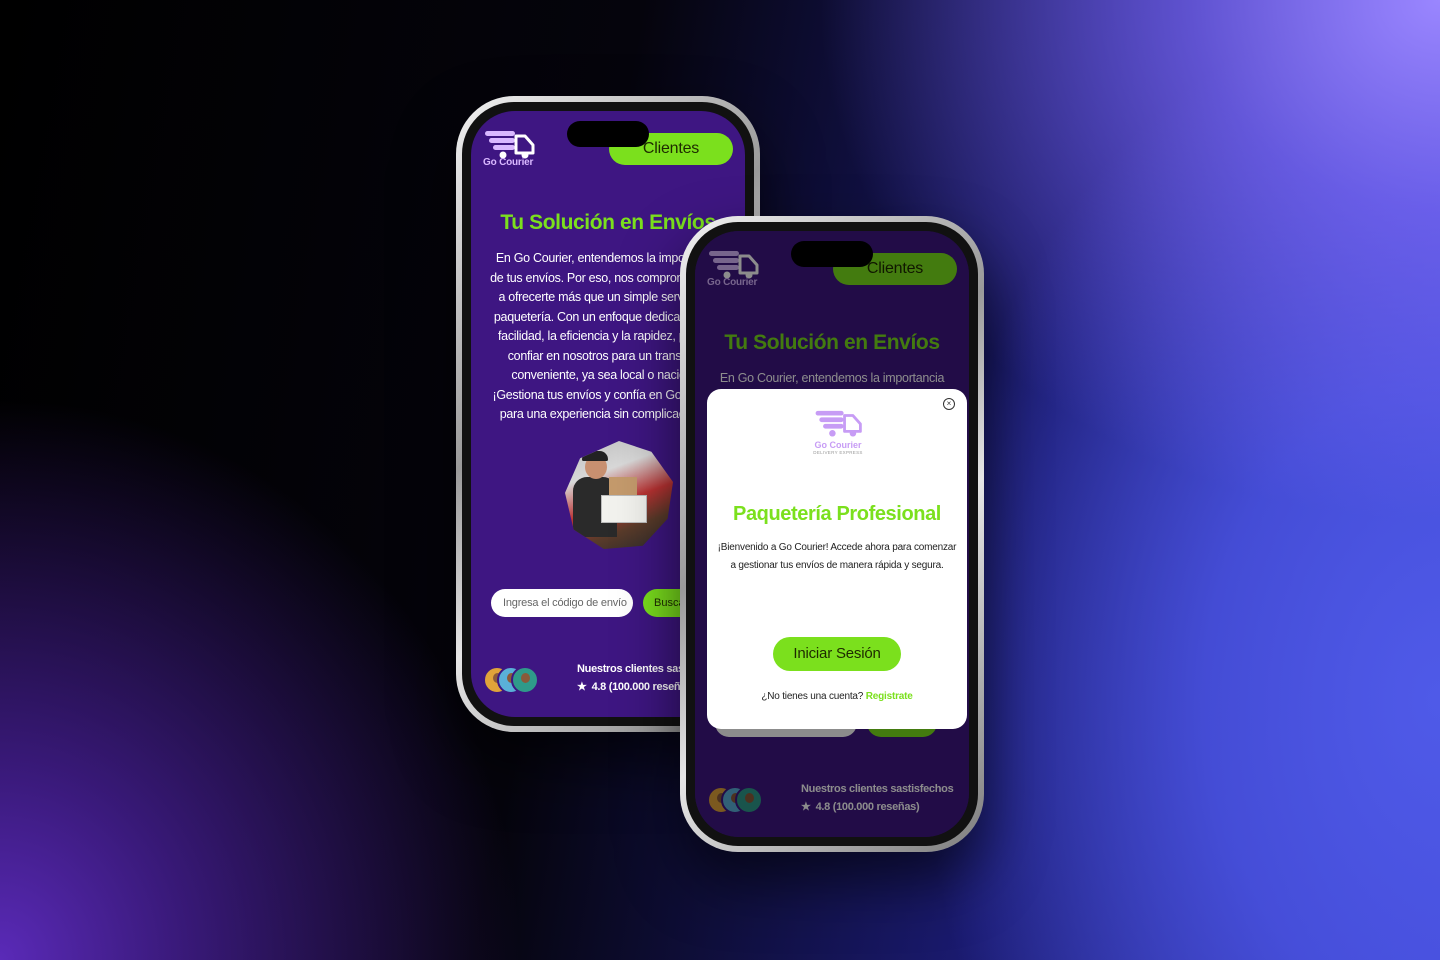  I want to click on modal-brand-logo: Go Courier DELIVERY EXPRESS, so click(838, 432).